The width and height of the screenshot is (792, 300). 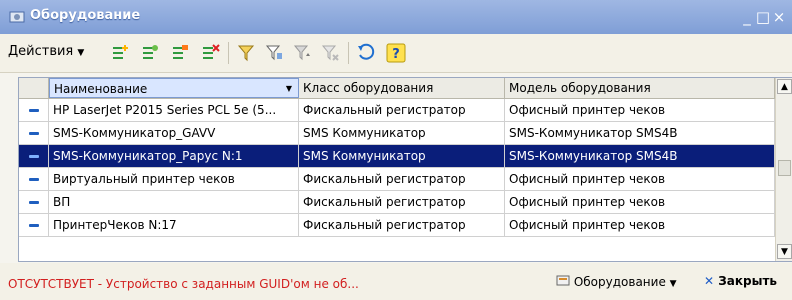 I want to click on filter-icon, so click(x=246, y=53).